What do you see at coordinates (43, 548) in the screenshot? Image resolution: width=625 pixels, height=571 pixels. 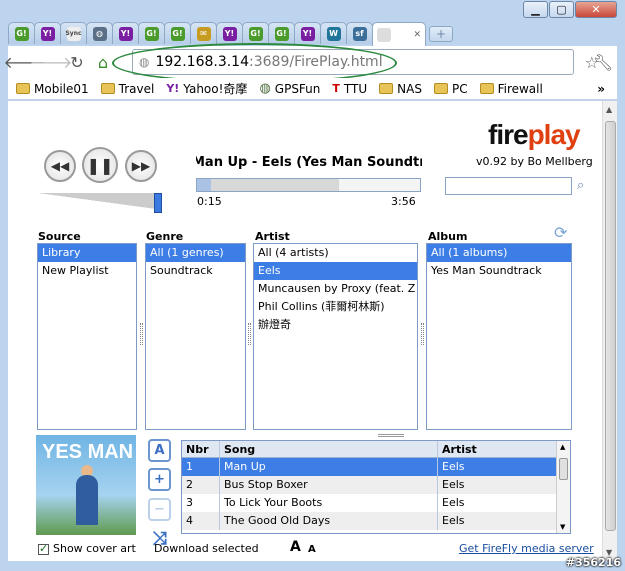 I see `checkbox-checked-icon` at bounding box center [43, 548].